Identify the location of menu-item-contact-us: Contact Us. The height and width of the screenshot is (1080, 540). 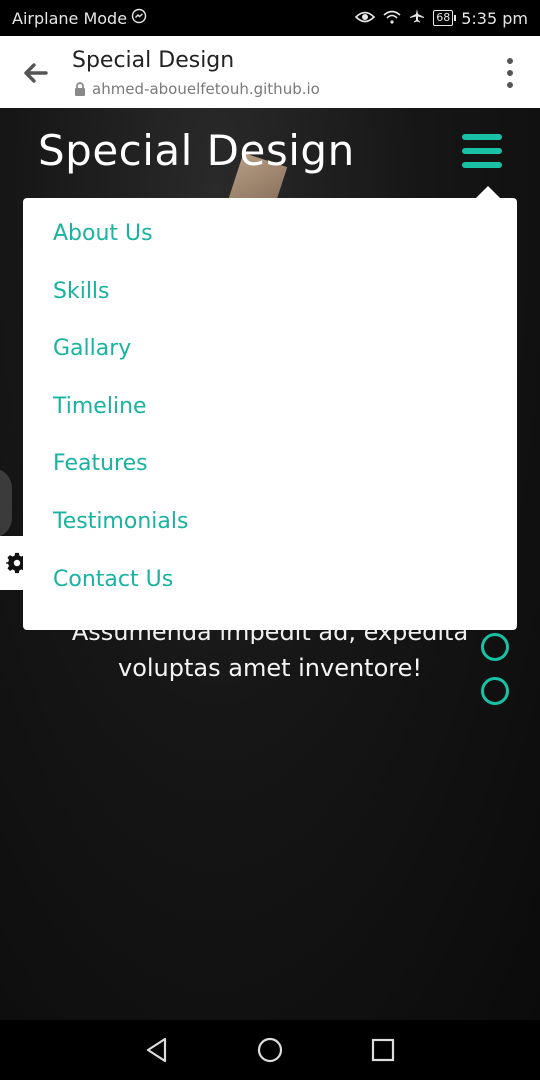
(285, 596).